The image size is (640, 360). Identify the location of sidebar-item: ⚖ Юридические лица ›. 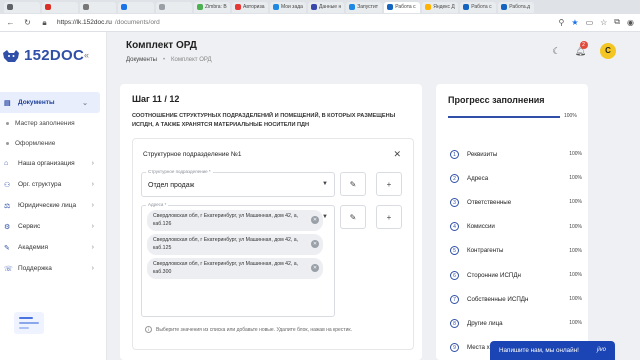
(53, 205).